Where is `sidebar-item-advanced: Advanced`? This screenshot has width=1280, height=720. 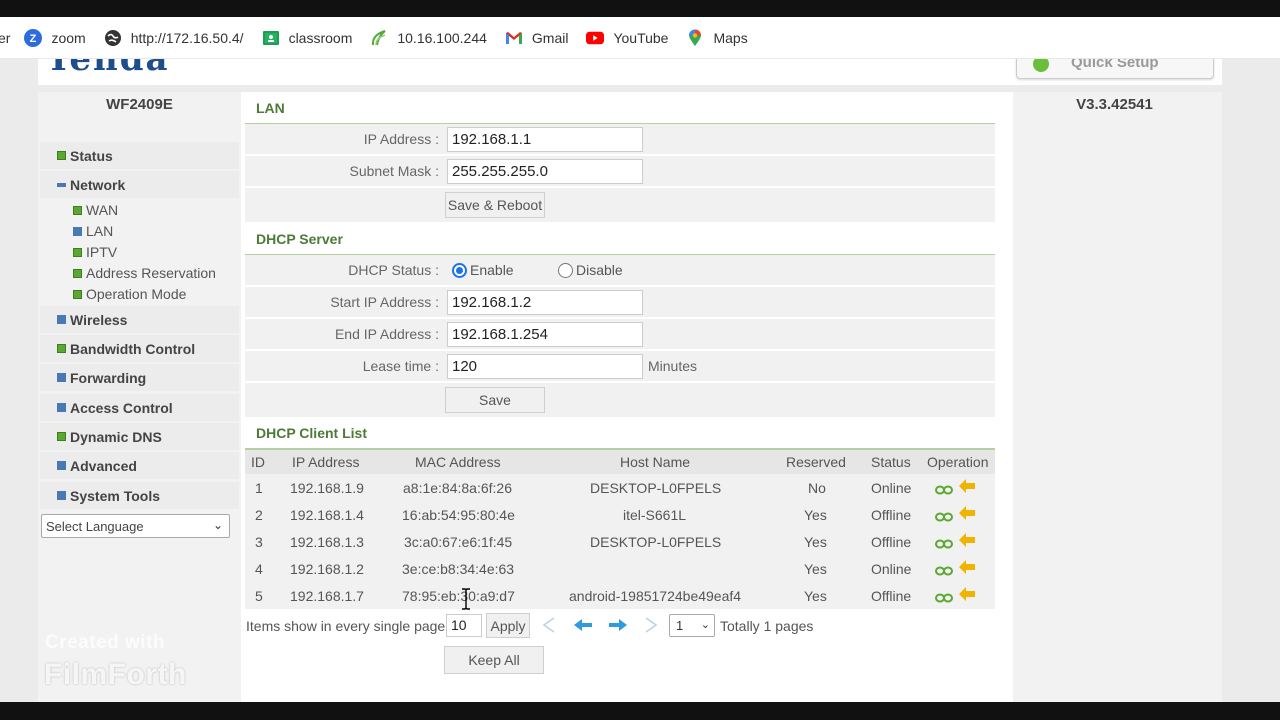 sidebar-item-advanced: Advanced is located at coordinates (139, 465).